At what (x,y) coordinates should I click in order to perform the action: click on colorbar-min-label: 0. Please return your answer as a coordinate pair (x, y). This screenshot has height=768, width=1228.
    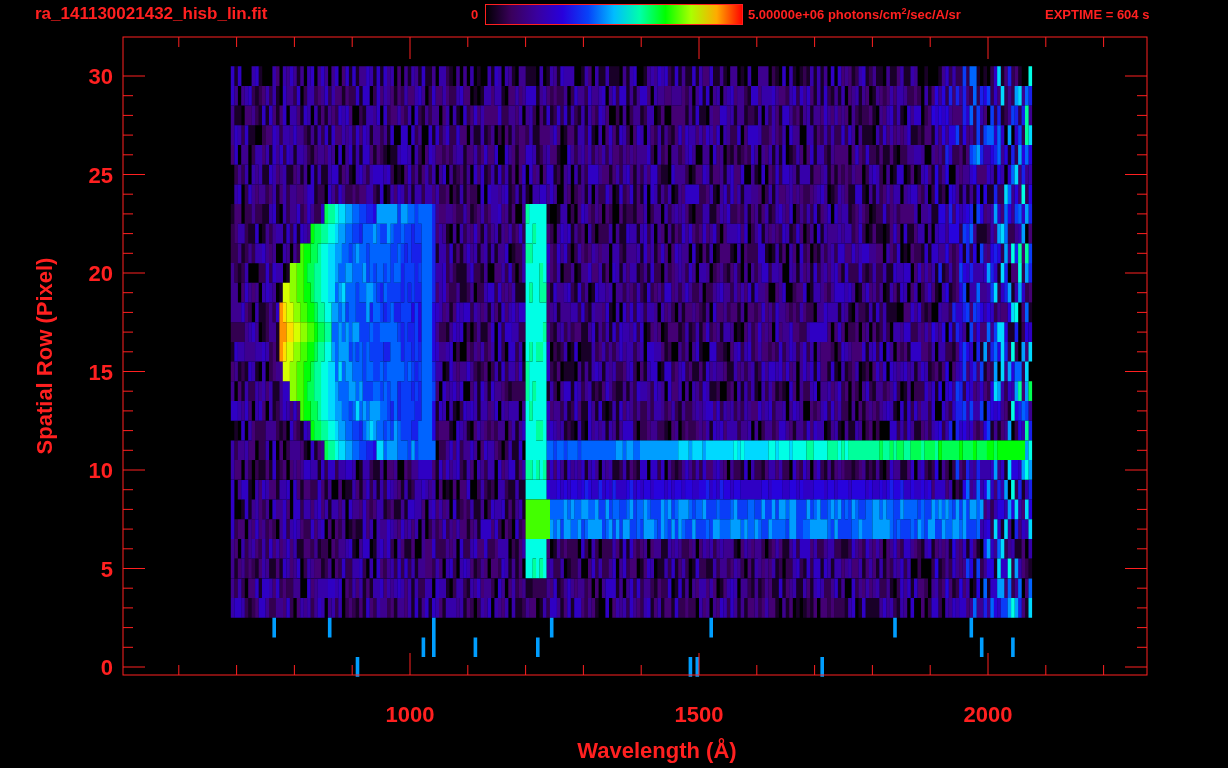
    Looking at the image, I should click on (475, 14).